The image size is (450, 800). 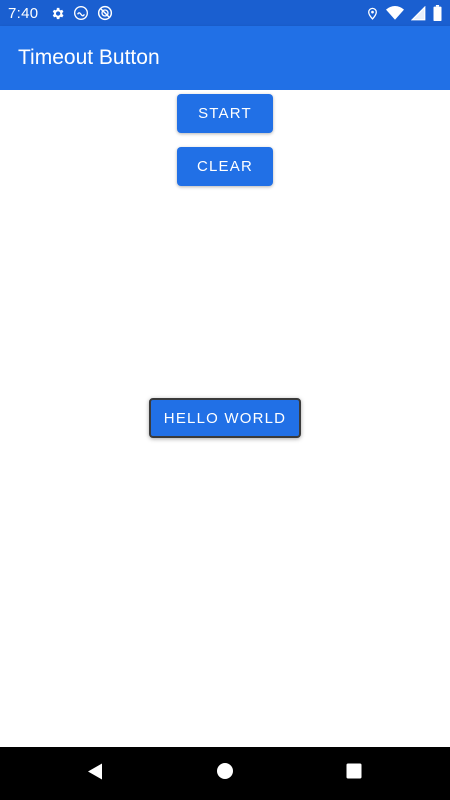 What do you see at coordinates (372, 13) in the screenshot?
I see `location-icon` at bounding box center [372, 13].